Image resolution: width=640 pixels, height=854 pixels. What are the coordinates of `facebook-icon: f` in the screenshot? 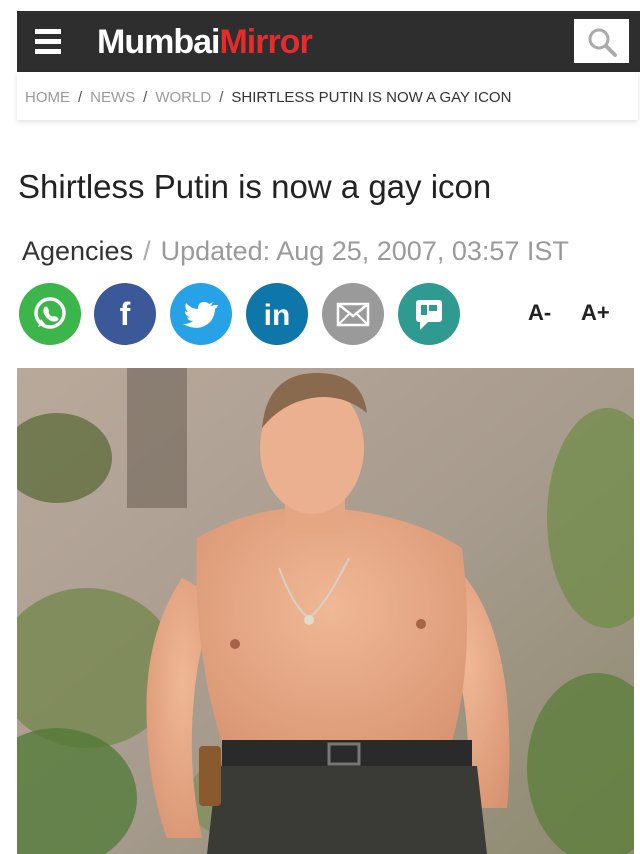 It's located at (125, 314).